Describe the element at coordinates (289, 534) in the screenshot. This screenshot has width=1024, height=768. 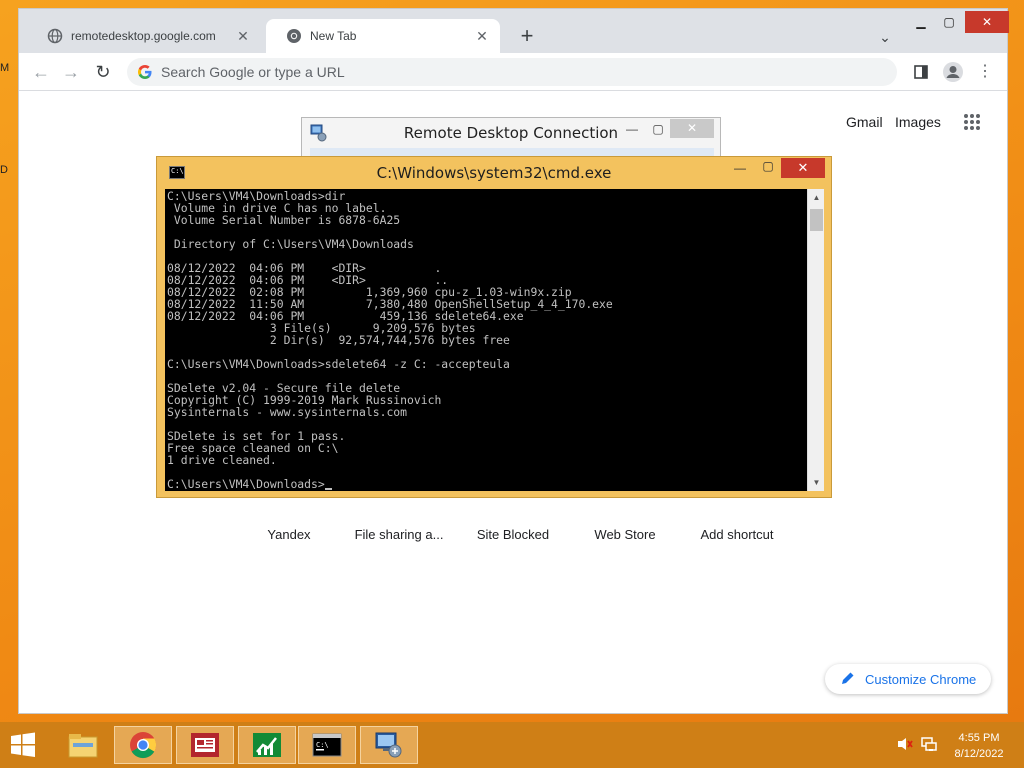
I see `shortcut-yandex: Yandex` at that location.